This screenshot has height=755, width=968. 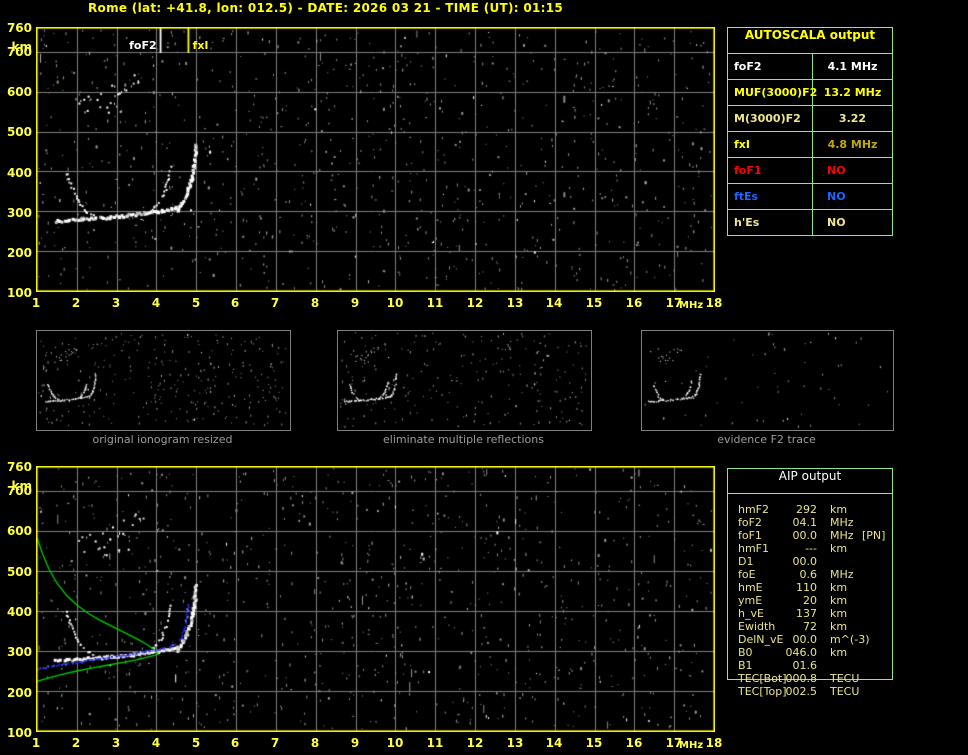 What do you see at coordinates (235, 303) in the screenshot?
I see `x-tick: 6` at bounding box center [235, 303].